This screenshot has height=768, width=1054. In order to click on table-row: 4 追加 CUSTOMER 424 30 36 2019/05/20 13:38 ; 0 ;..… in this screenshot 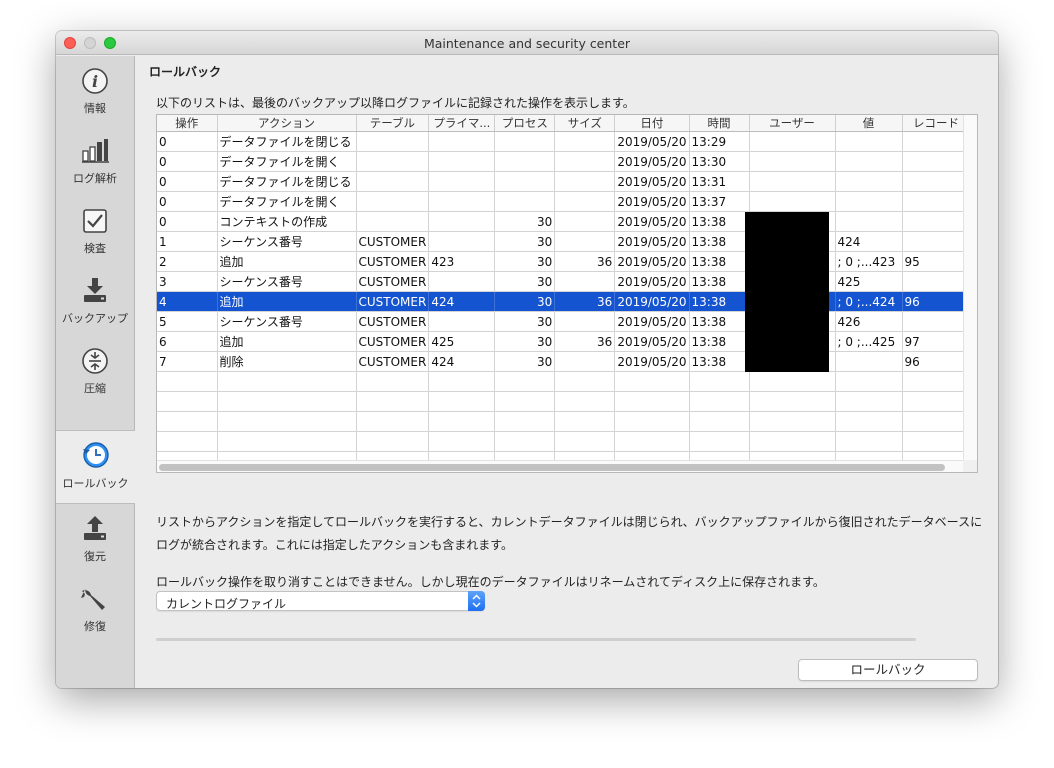, I will do `click(564, 301)`.